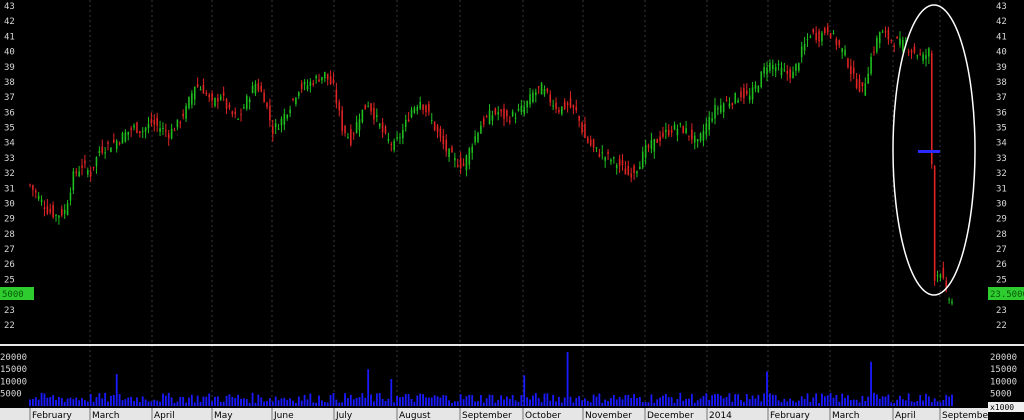 This screenshot has width=1024, height=420. I want to click on month-label: August, so click(415, 415).